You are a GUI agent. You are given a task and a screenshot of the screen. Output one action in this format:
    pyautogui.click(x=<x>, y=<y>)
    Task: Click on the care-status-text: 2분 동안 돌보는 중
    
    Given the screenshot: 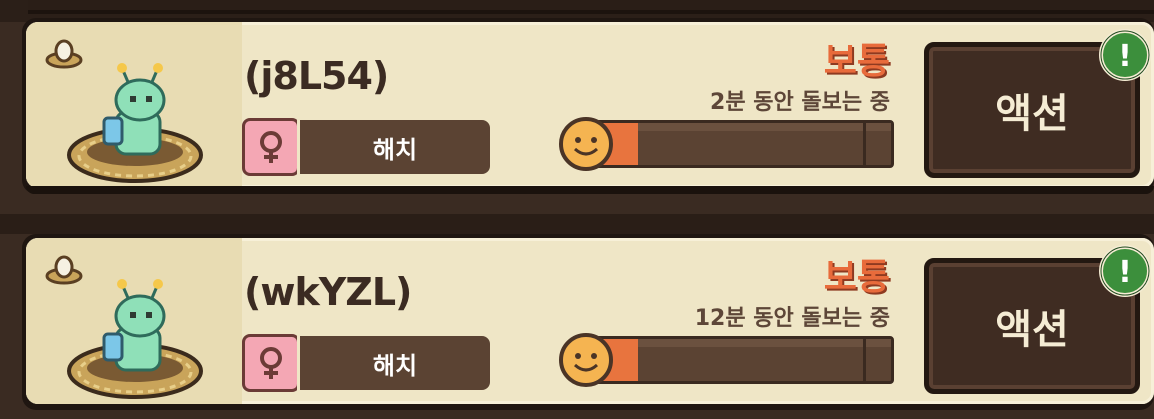 What is the action you would take?
    pyautogui.click(x=800, y=102)
    